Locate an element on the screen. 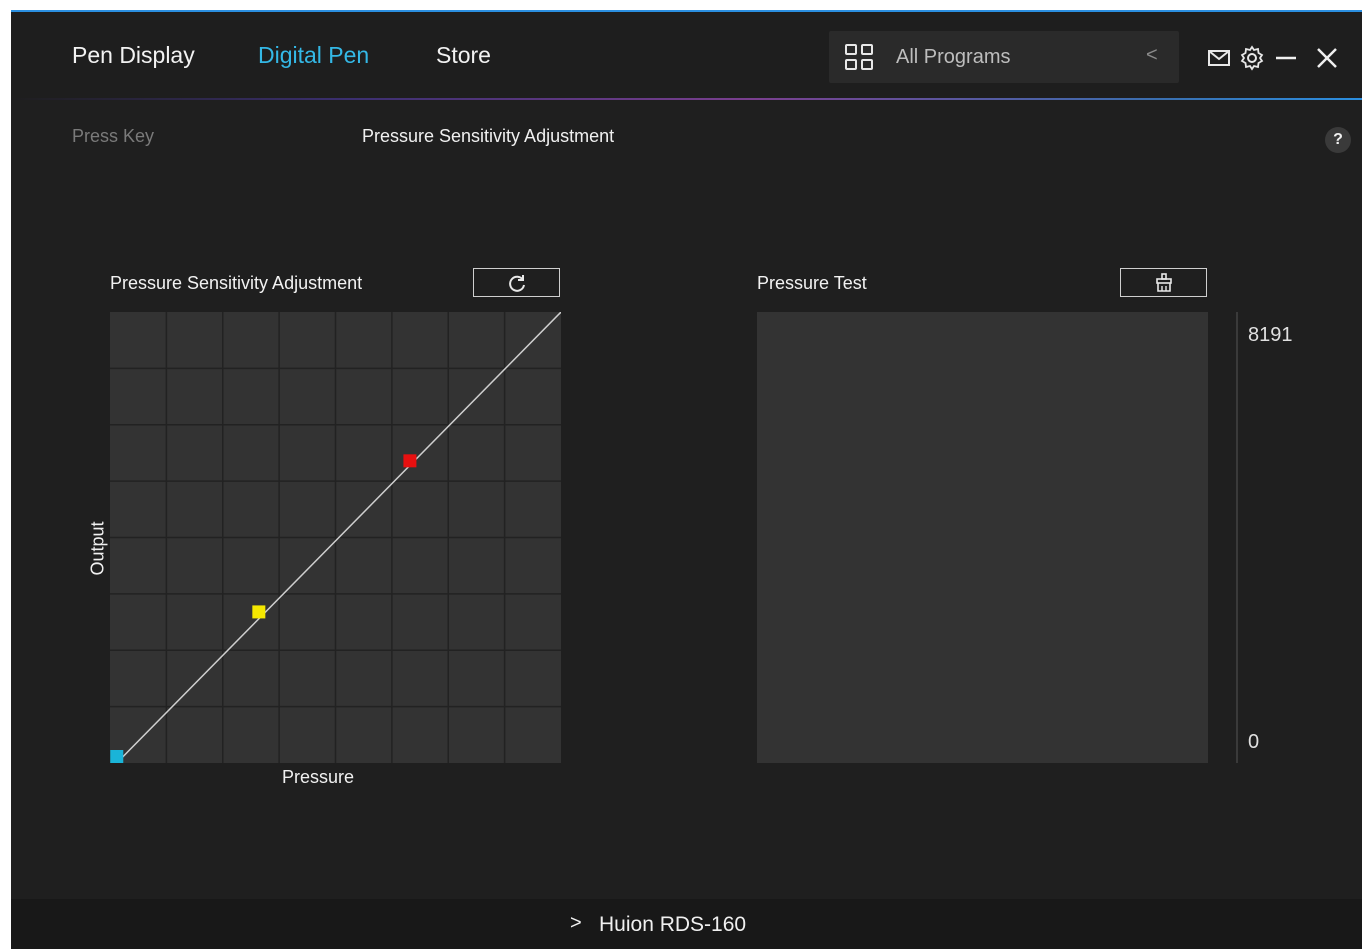 Image resolution: width=1362 pixels, height=949 pixels. brush-clear-icon is located at coordinates (1164, 282).